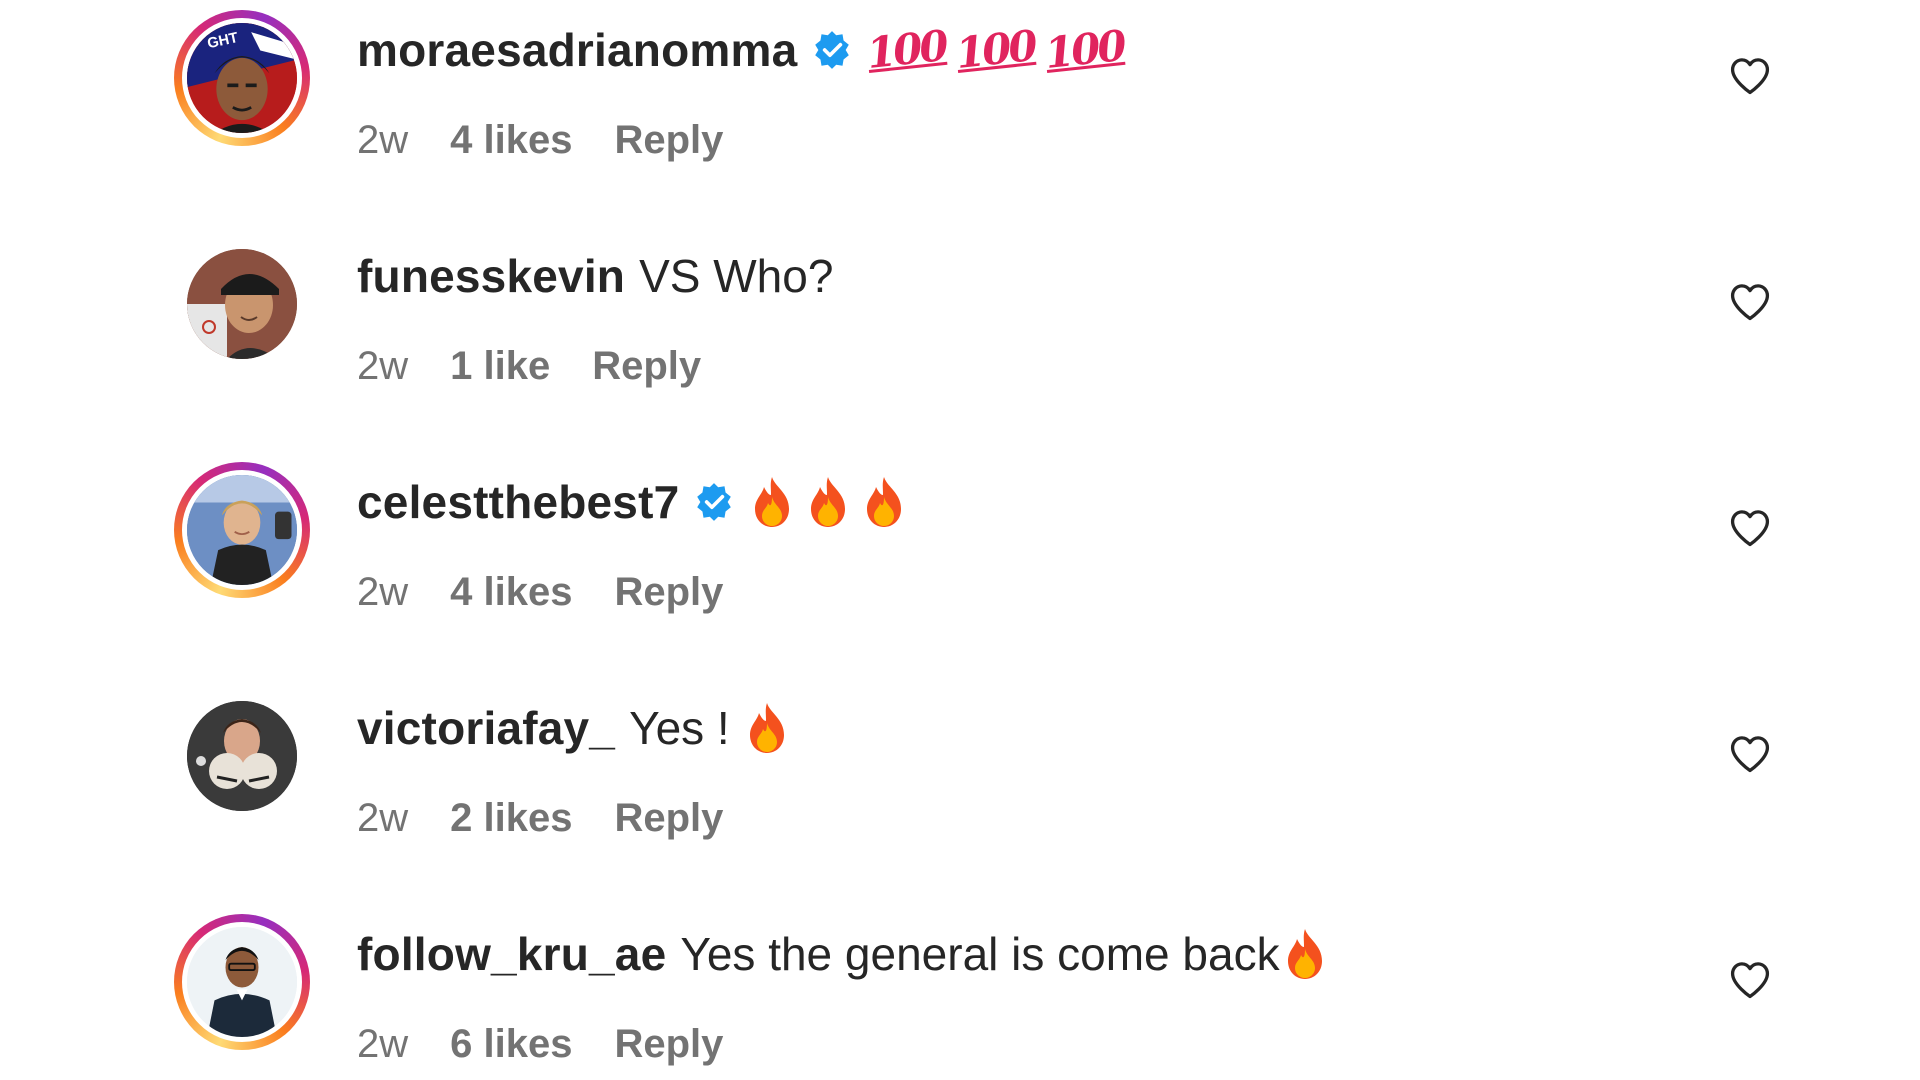 The image size is (1920, 1080). I want to click on username: moraesadrianomma, so click(577, 50).